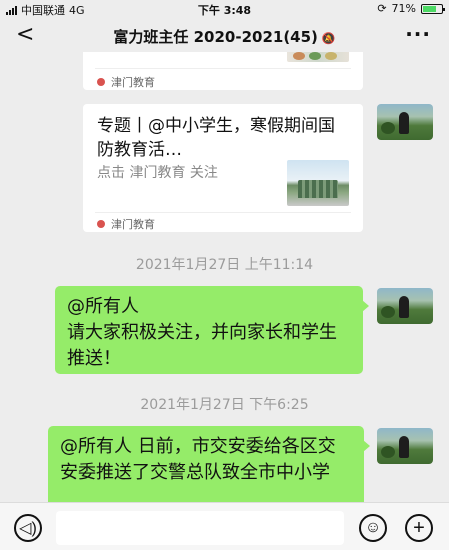 The width and height of the screenshot is (449, 550). Describe the element at coordinates (403, 8) in the screenshot. I see `battery-percent: 71%` at that location.